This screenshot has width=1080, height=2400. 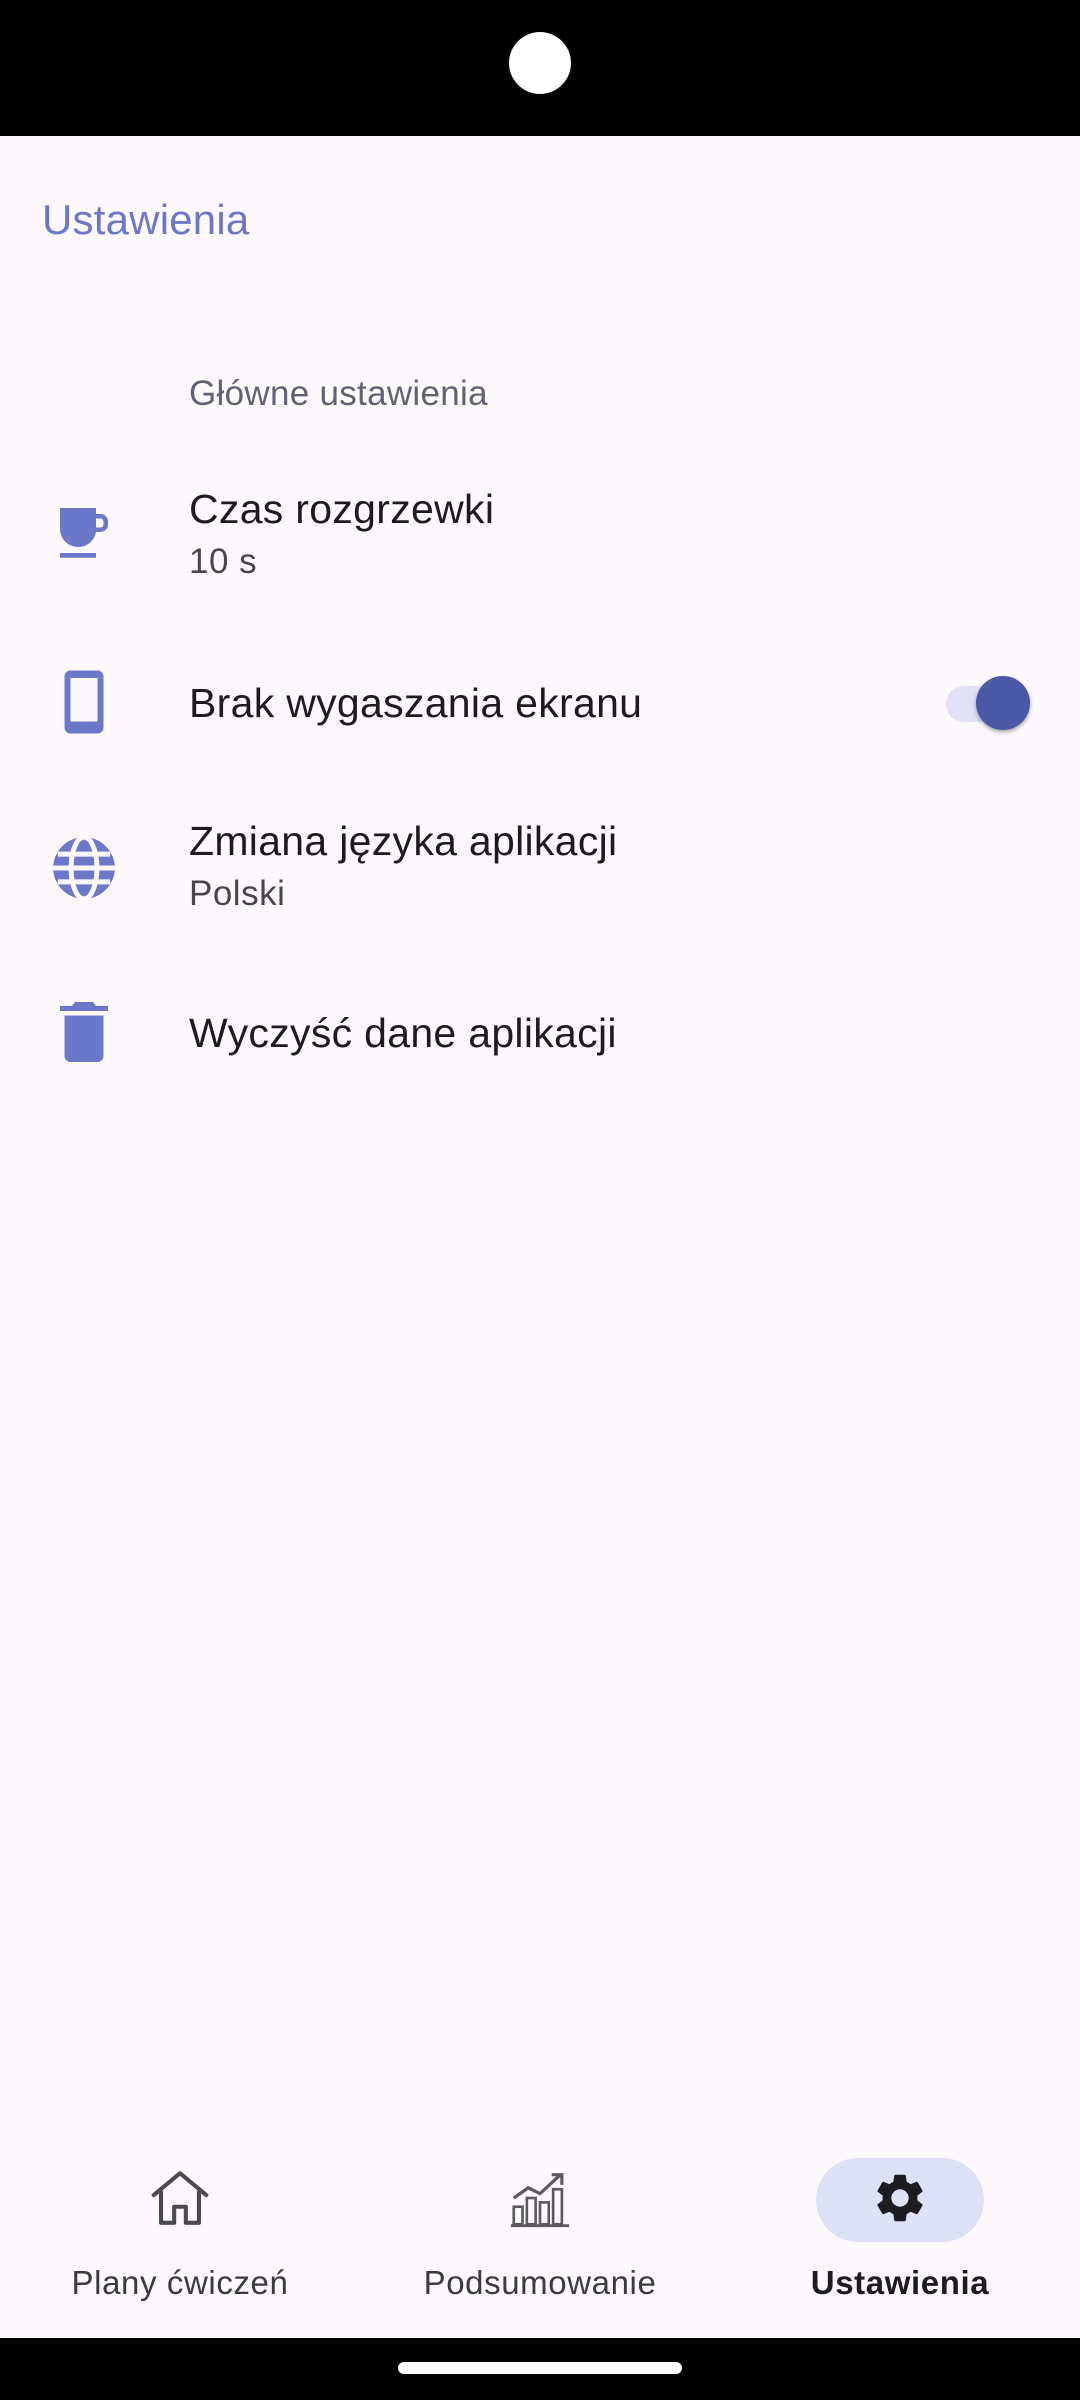 I want to click on home-gesture-handle, so click(x=540, y=2368).